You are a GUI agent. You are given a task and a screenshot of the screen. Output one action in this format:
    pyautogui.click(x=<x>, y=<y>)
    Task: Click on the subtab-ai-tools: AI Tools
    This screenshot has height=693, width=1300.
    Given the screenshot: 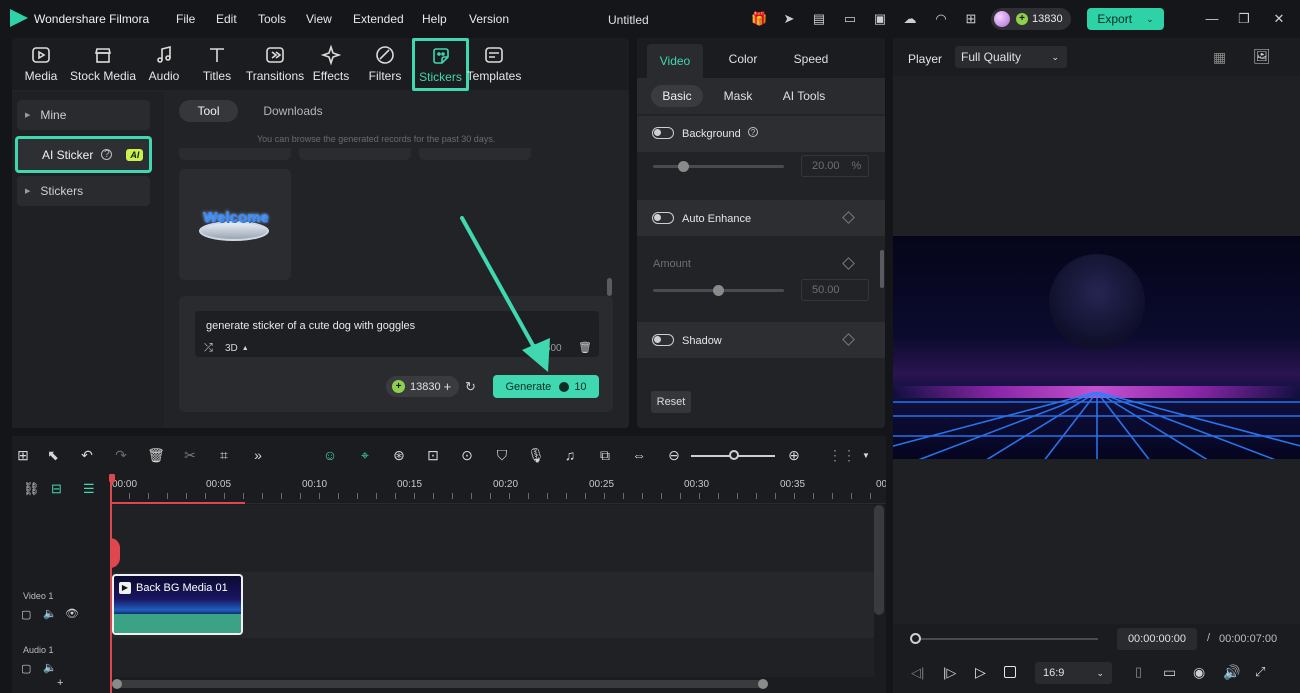 What is the action you would take?
    pyautogui.click(x=804, y=96)
    